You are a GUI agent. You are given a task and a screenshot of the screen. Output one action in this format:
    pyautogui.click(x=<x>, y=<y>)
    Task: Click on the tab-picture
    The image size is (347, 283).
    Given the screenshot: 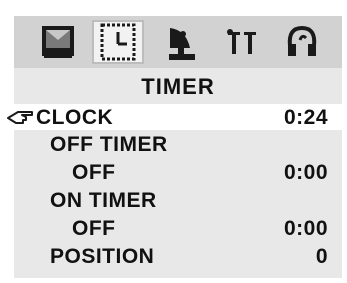 What is the action you would take?
    pyautogui.click(x=58, y=42)
    